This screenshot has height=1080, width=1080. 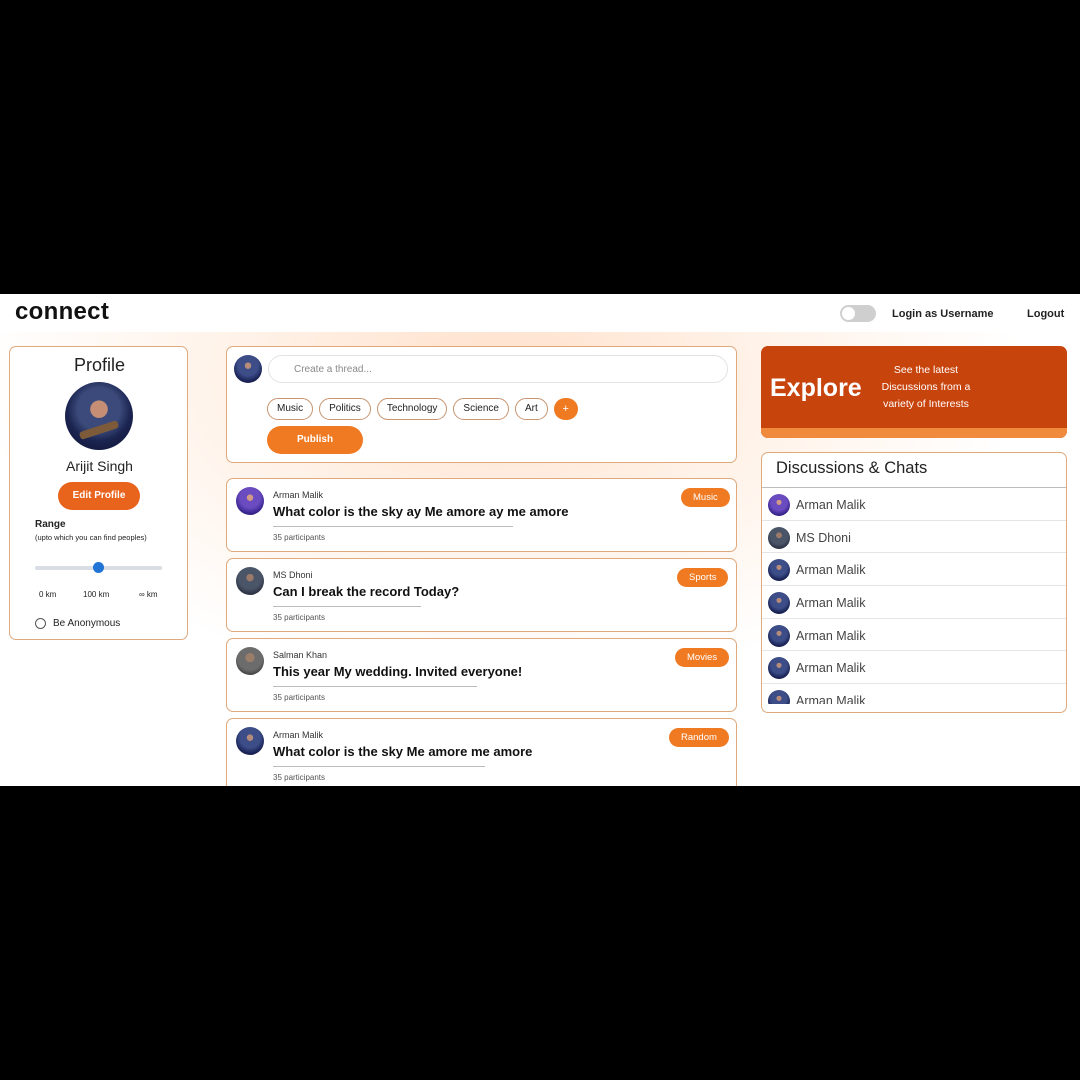 What do you see at coordinates (248, 369) in the screenshot?
I see `composer-avatar` at bounding box center [248, 369].